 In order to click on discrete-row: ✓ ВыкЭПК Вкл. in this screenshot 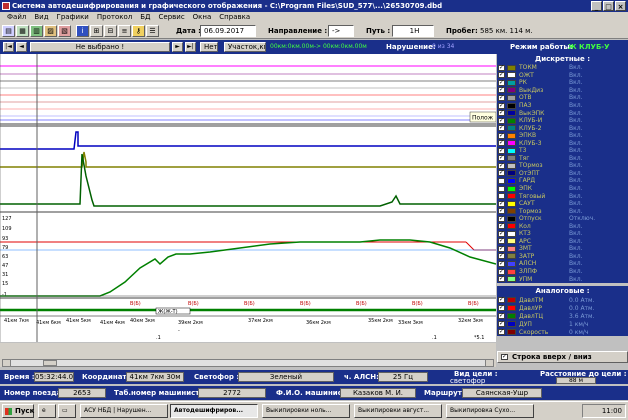, I will do `click(562, 113)`.